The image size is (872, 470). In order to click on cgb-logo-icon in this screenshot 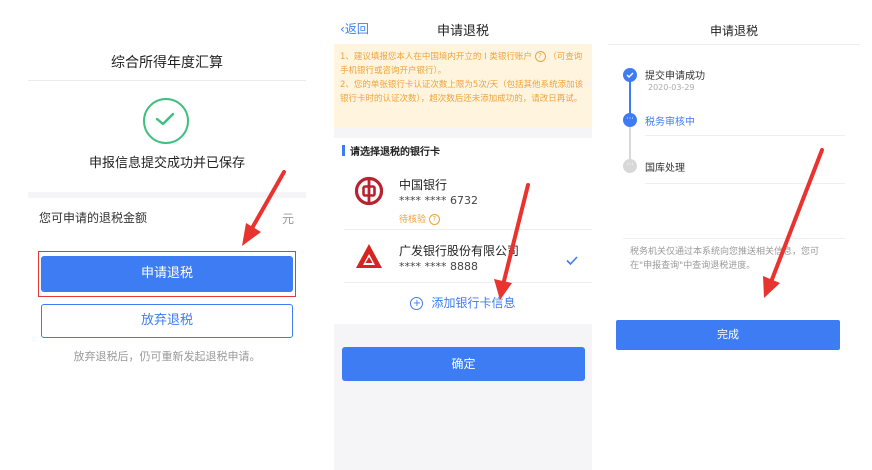, I will do `click(369, 259)`.